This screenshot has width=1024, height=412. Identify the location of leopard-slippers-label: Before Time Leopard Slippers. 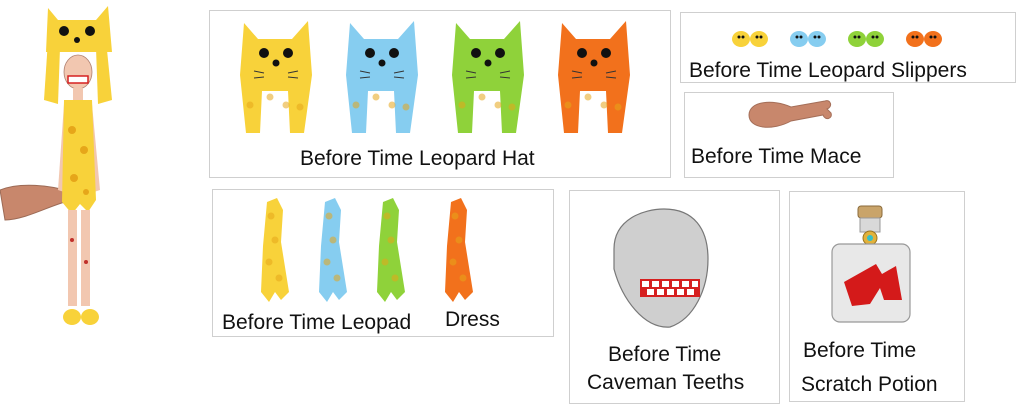
(828, 70).